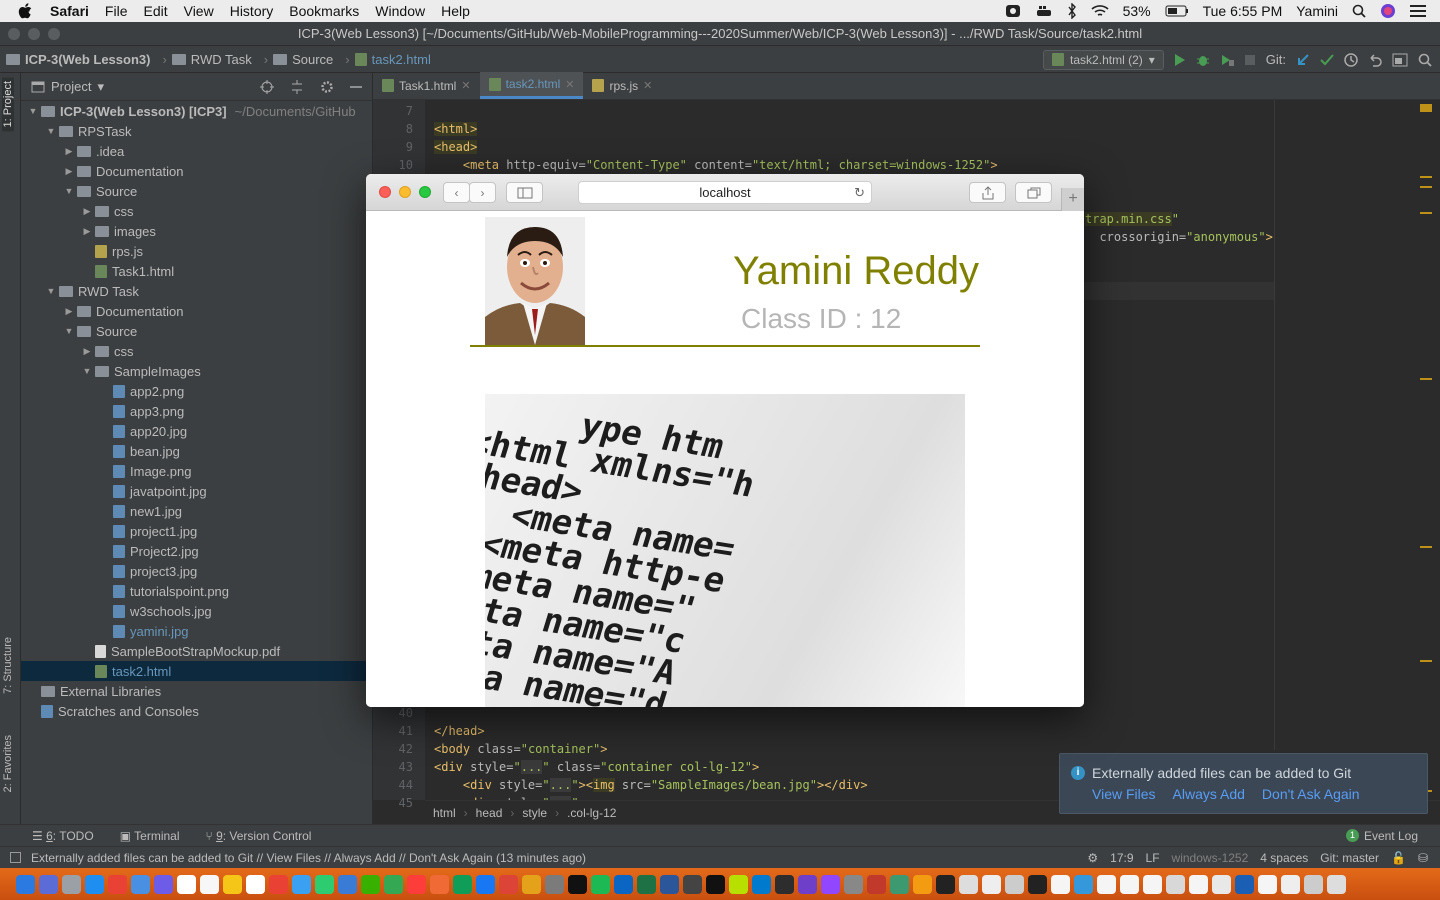 This screenshot has width=1440, height=900. Describe the element at coordinates (859, 192) in the screenshot. I see `reload-icon: ↻` at that location.